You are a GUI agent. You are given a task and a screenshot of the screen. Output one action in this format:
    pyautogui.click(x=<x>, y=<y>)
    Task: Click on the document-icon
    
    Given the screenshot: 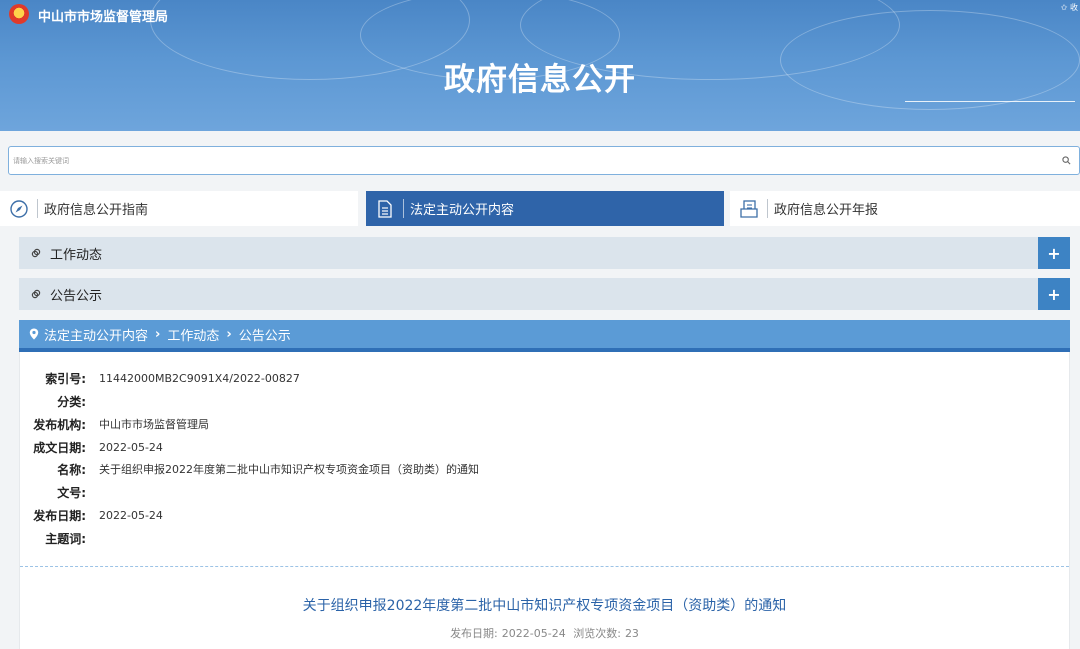 What is the action you would take?
    pyautogui.click(x=385, y=208)
    